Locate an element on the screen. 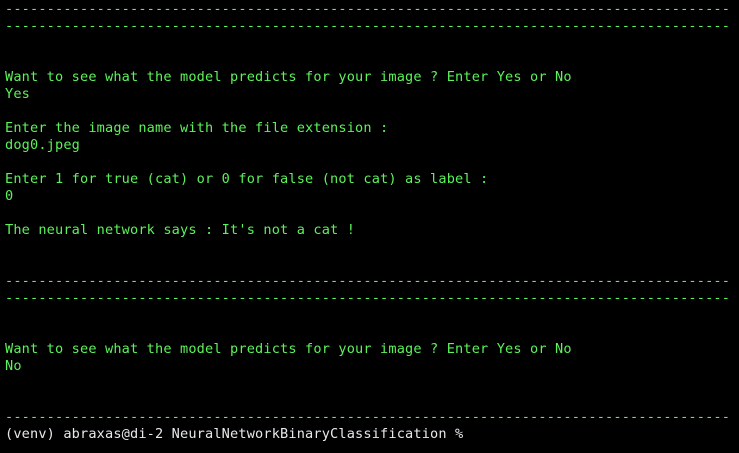 This screenshot has height=453, width=739. user-answer: Yes is located at coordinates (18, 94).